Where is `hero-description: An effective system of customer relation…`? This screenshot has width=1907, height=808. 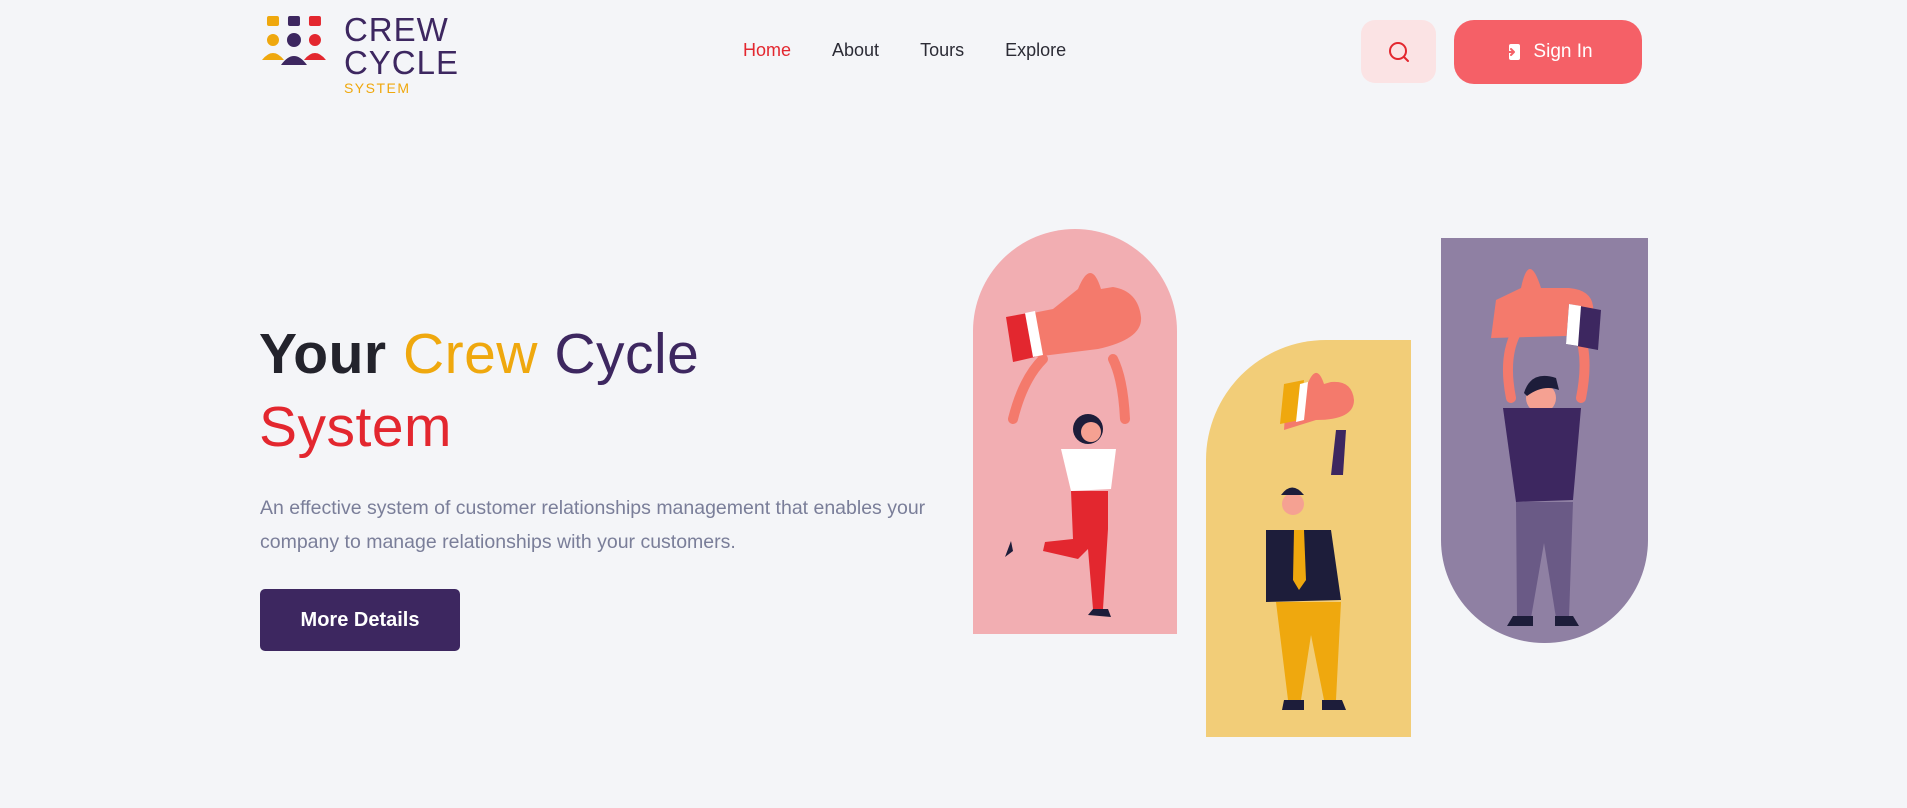 hero-description: An effective system of customer relation… is located at coordinates (593, 525).